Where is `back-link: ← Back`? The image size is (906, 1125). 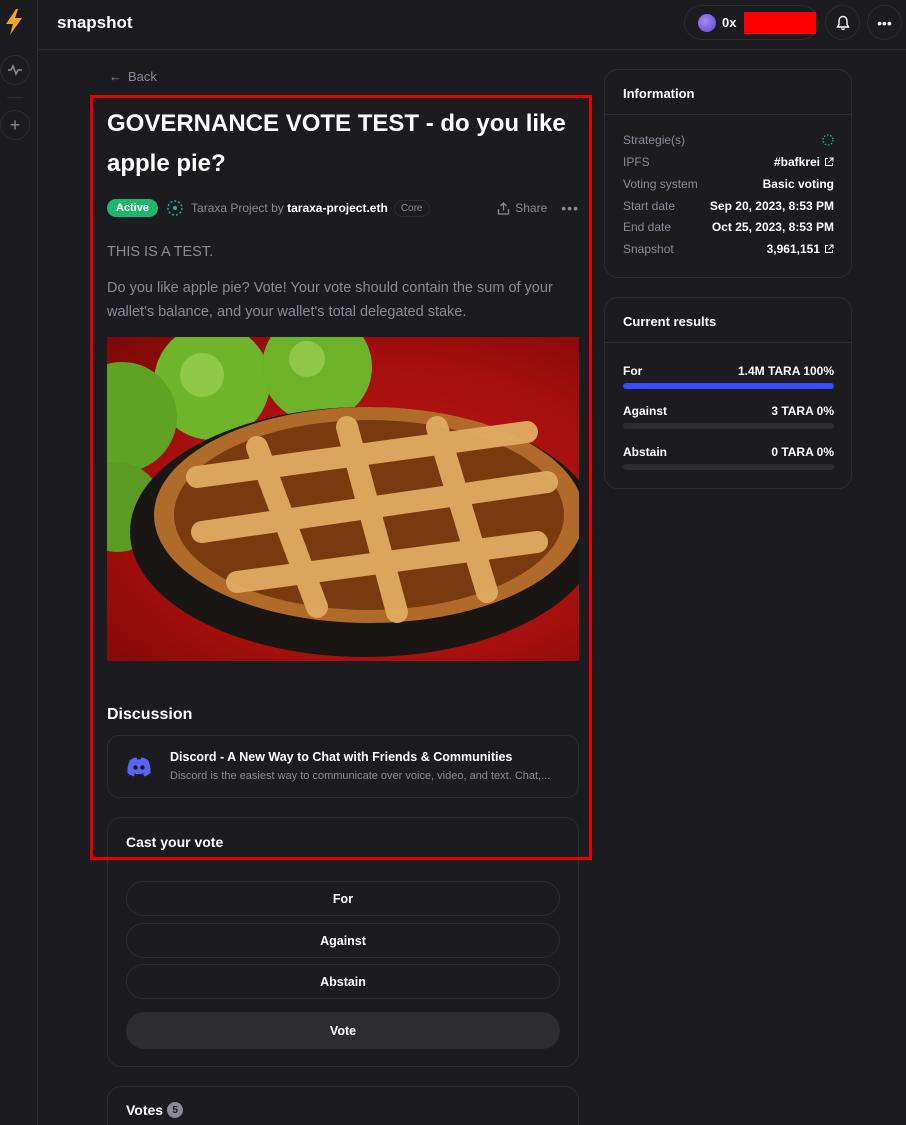 back-link: ← Back is located at coordinates (133, 76).